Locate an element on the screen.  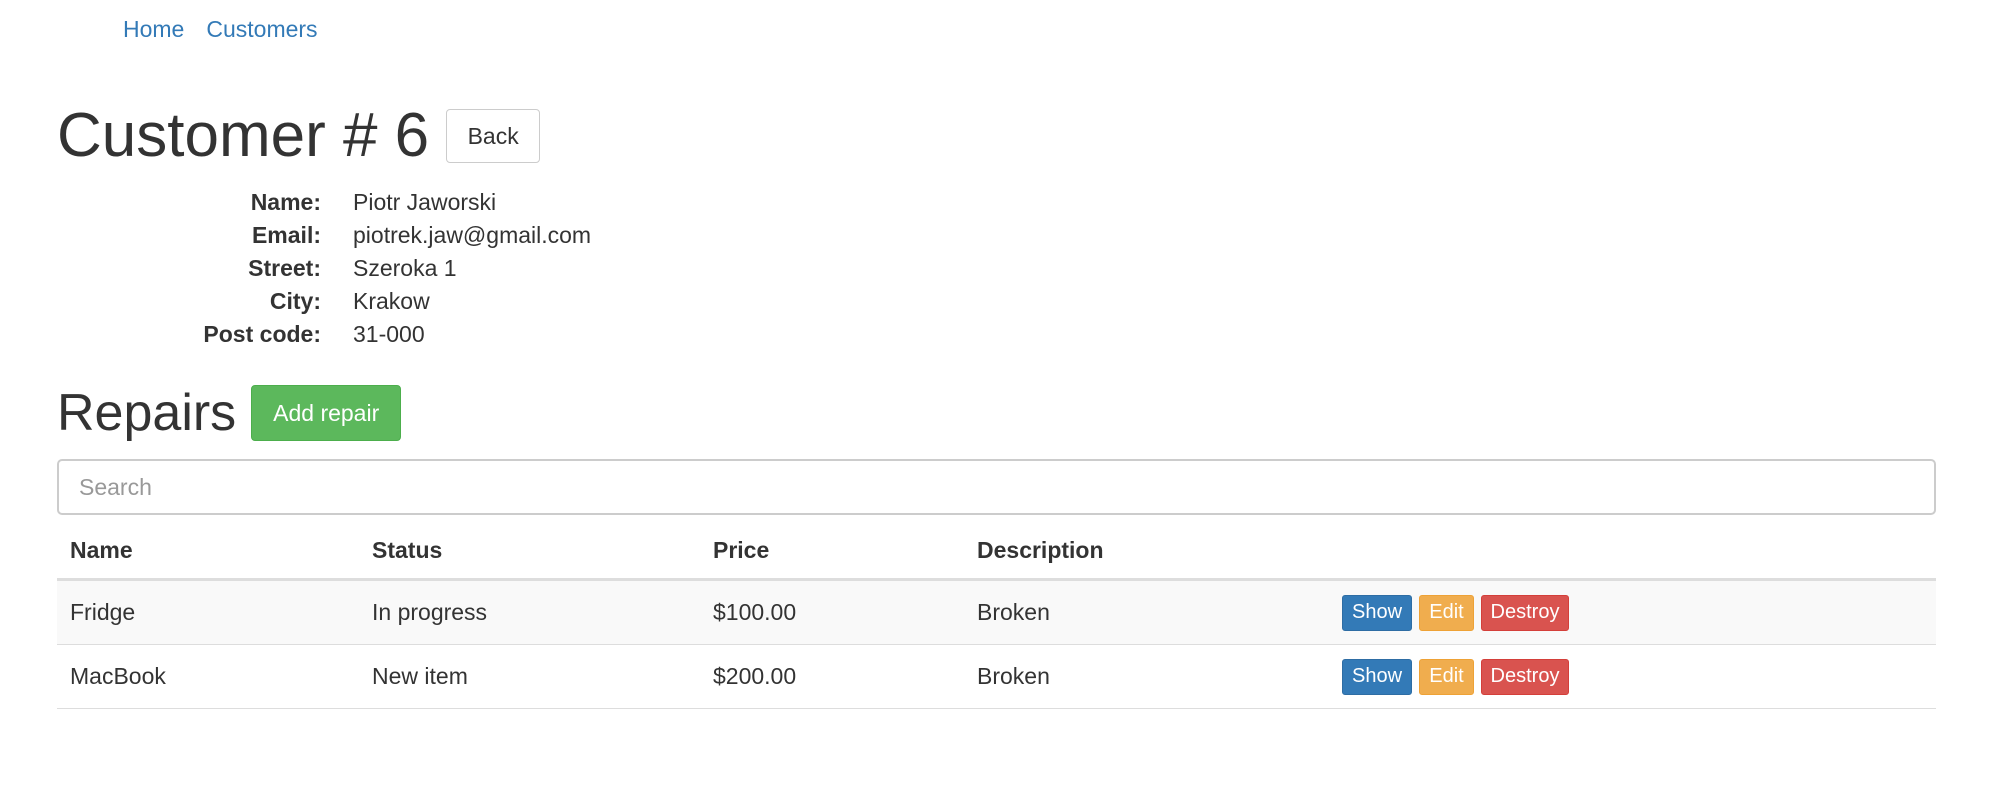
detail-value: Krakow is located at coordinates (391, 301).